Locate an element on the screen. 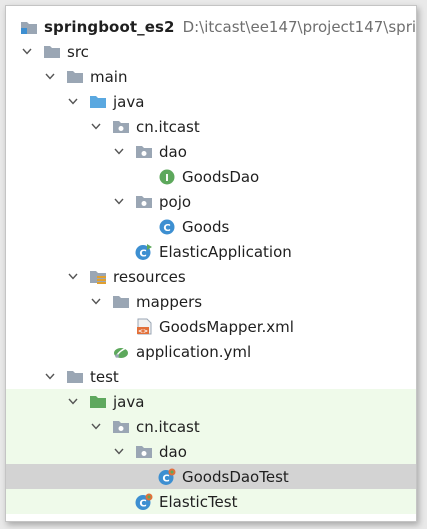 The height and width of the screenshot is (529, 427). tree-row-goods-dao-test: C GoodsDaoTest is located at coordinates (211, 476).